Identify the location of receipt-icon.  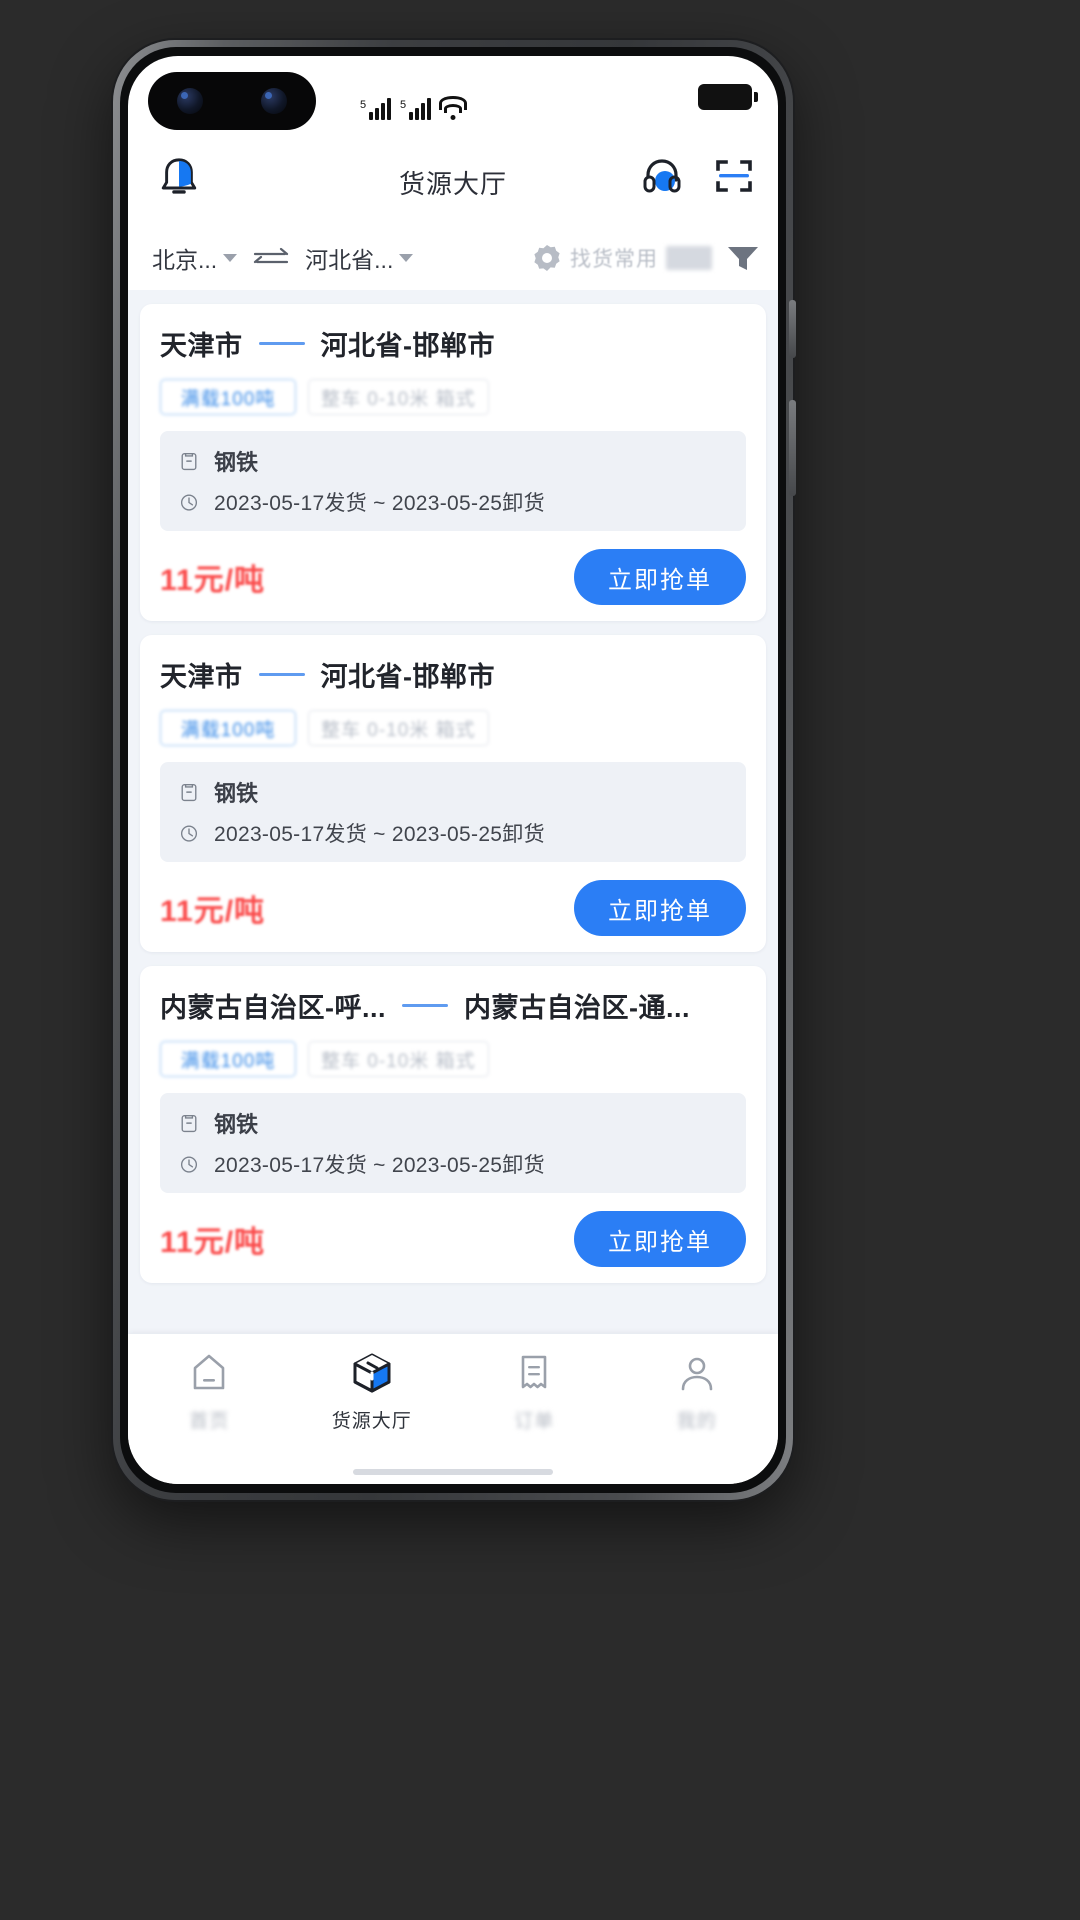
(534, 1373).